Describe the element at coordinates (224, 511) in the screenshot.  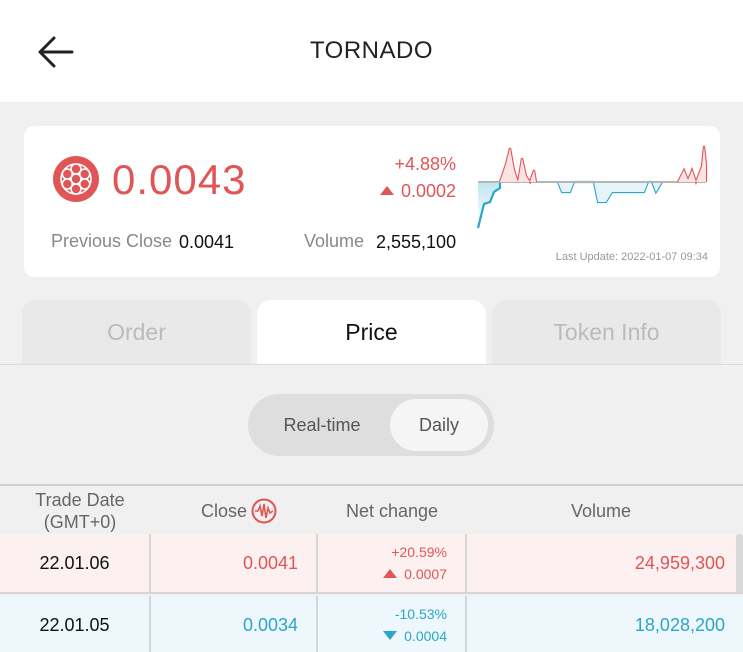
I see `column-close-label: Close` at that location.